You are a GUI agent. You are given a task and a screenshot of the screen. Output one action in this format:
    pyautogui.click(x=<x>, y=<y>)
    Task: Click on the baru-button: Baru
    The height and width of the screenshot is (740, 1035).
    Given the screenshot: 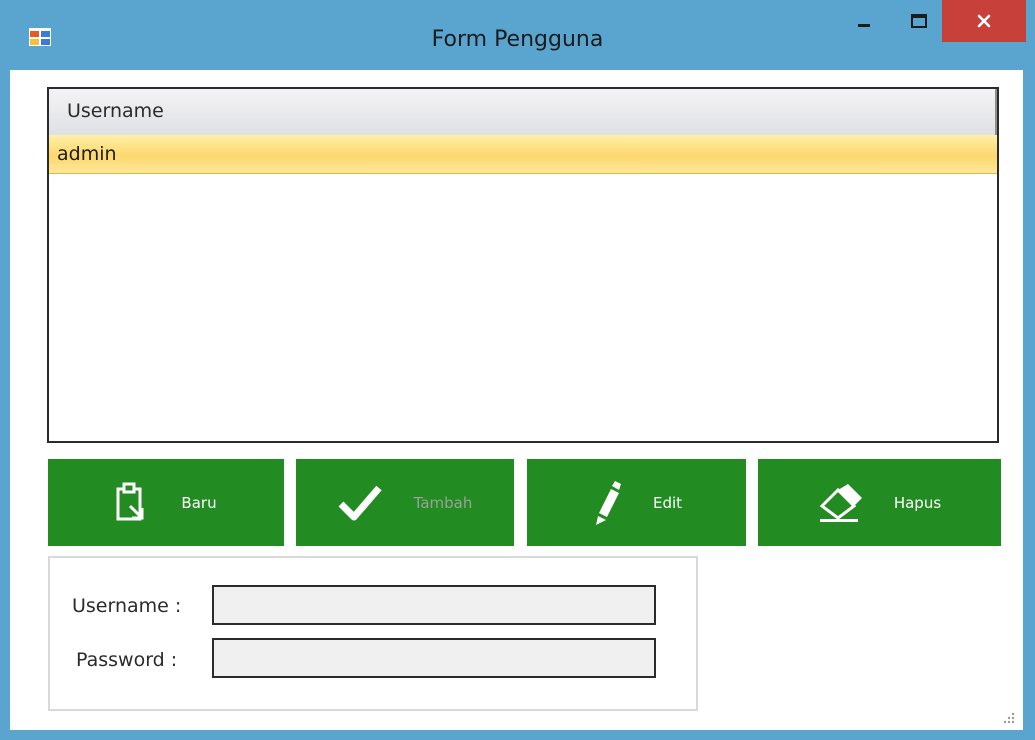 What is the action you would take?
    pyautogui.click(x=166, y=502)
    